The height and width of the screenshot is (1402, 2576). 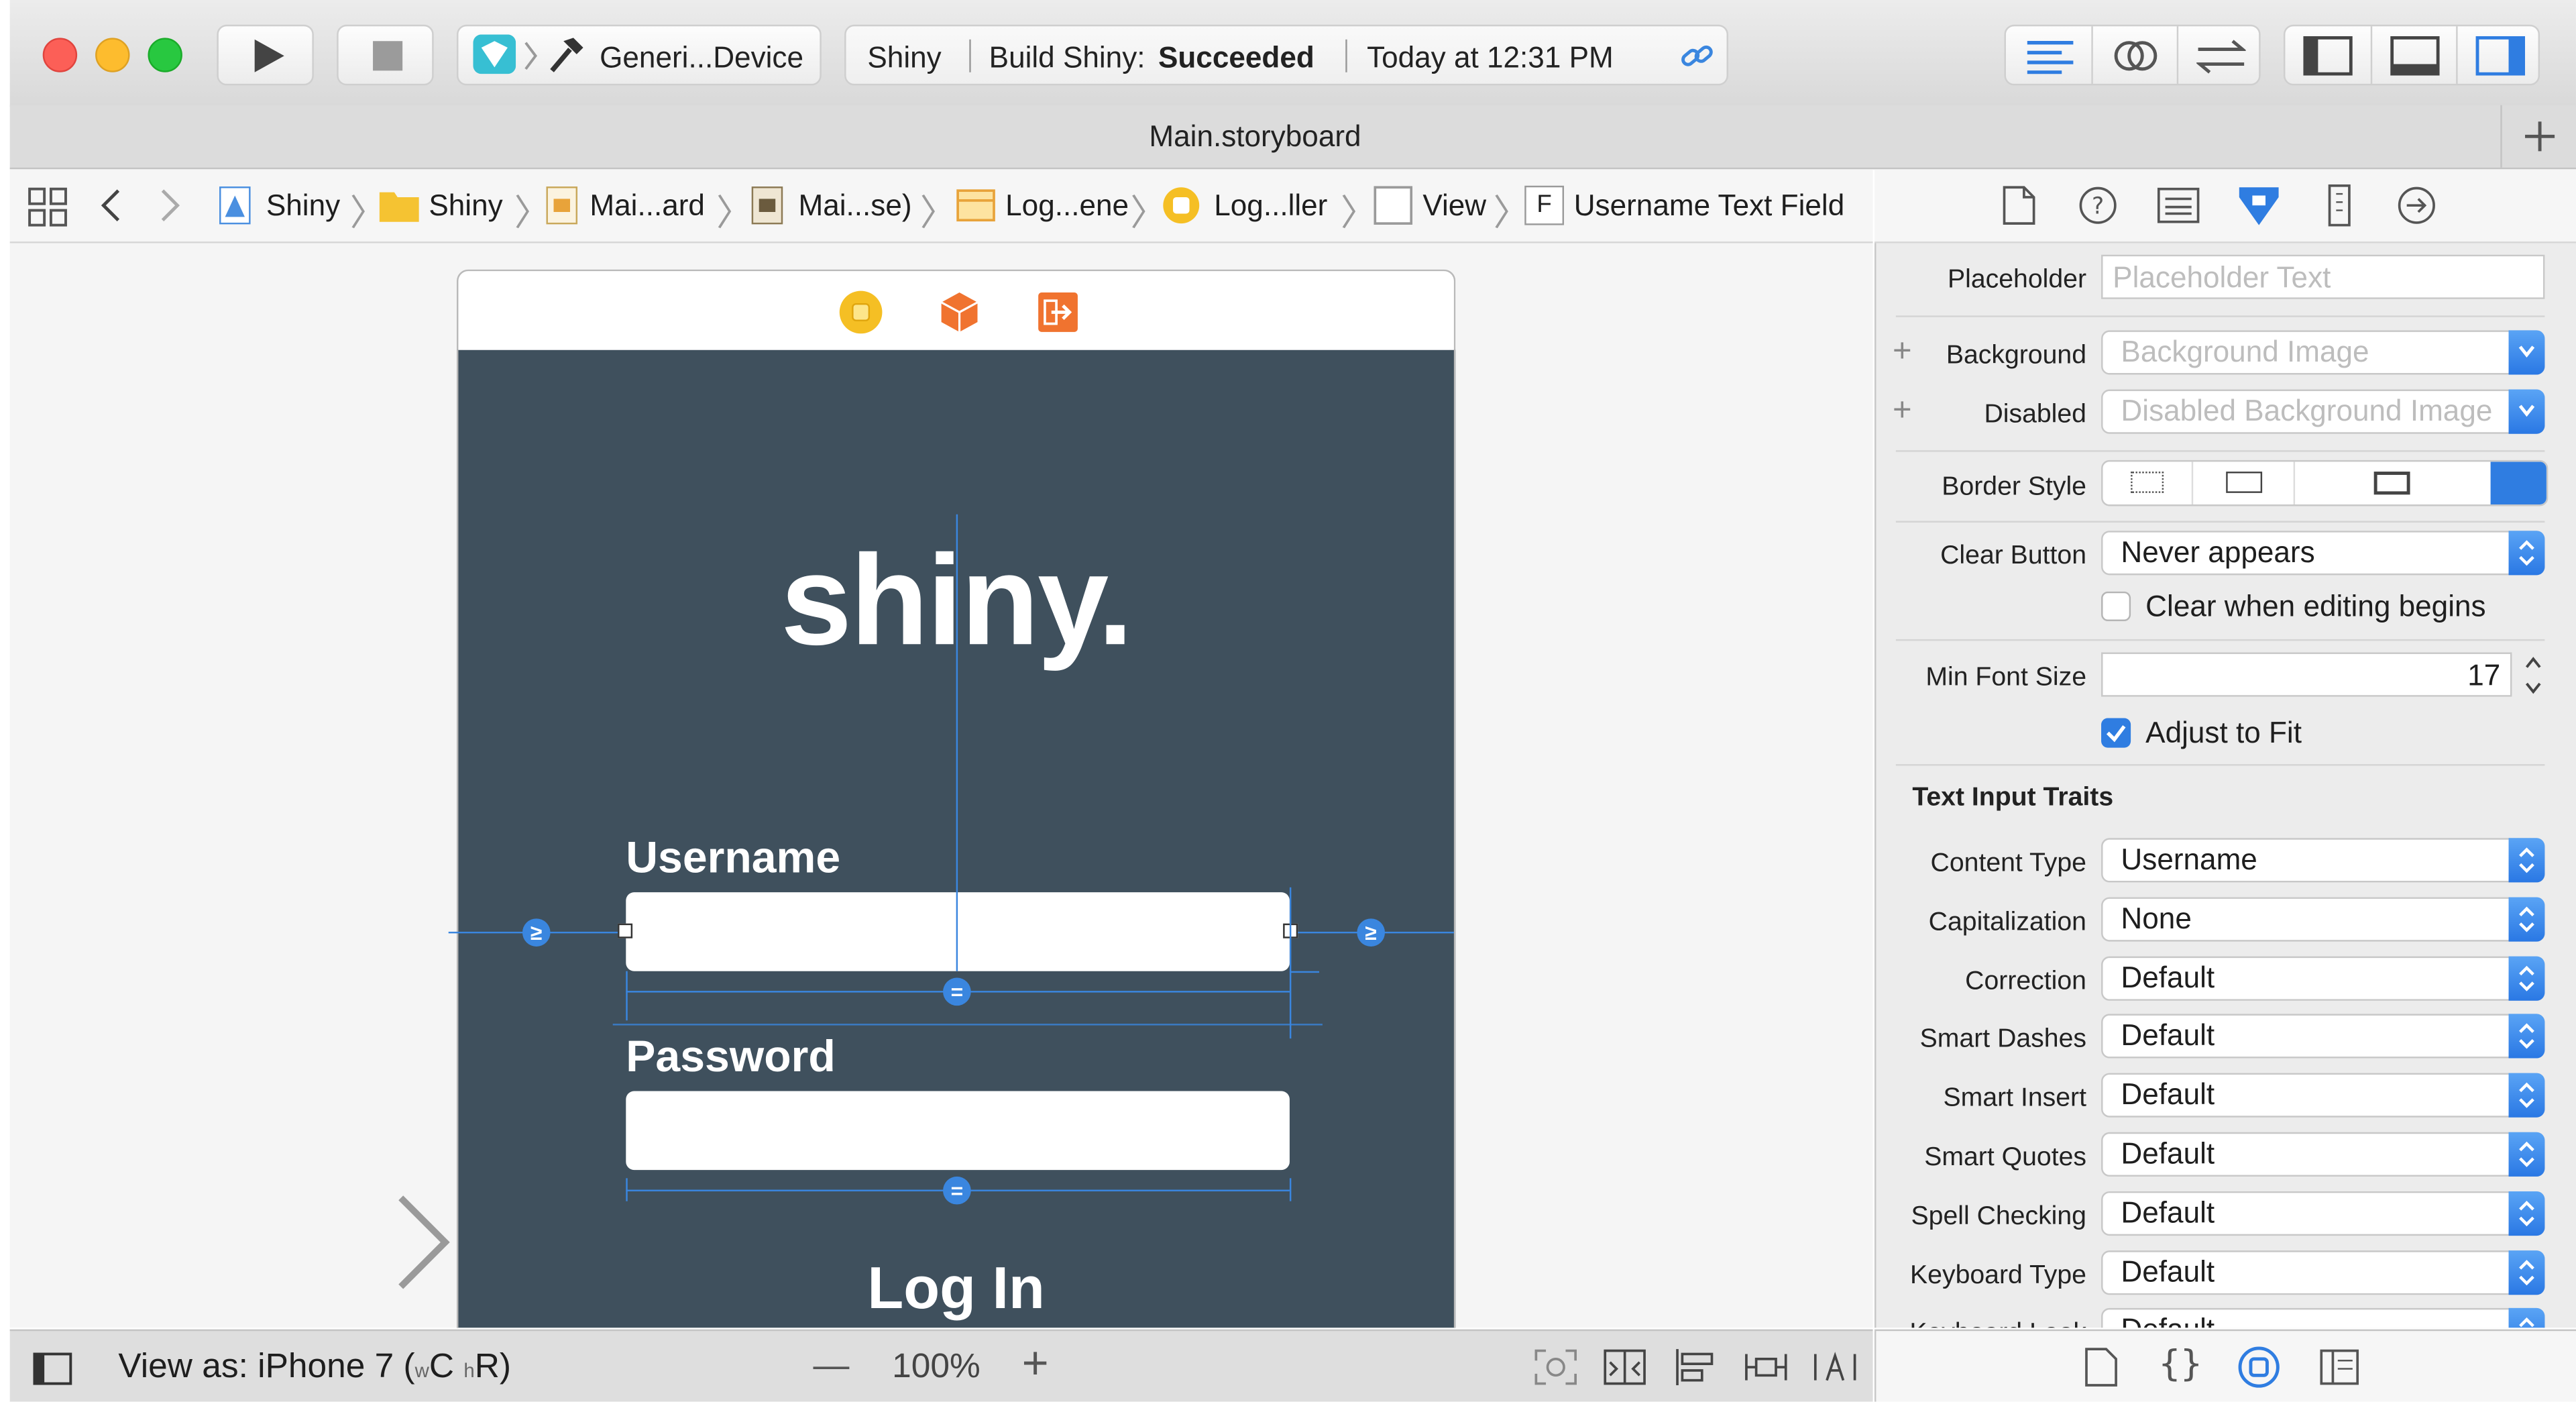 What do you see at coordinates (1371, 933) in the screenshot?
I see `trailing-constraint-badge: ≥` at bounding box center [1371, 933].